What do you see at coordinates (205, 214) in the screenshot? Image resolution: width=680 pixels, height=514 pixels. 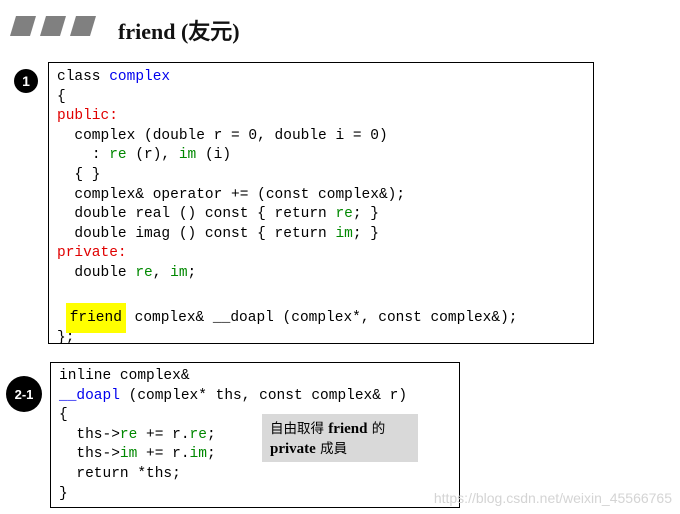 I see `real-function: double real () const { return` at bounding box center [205, 214].